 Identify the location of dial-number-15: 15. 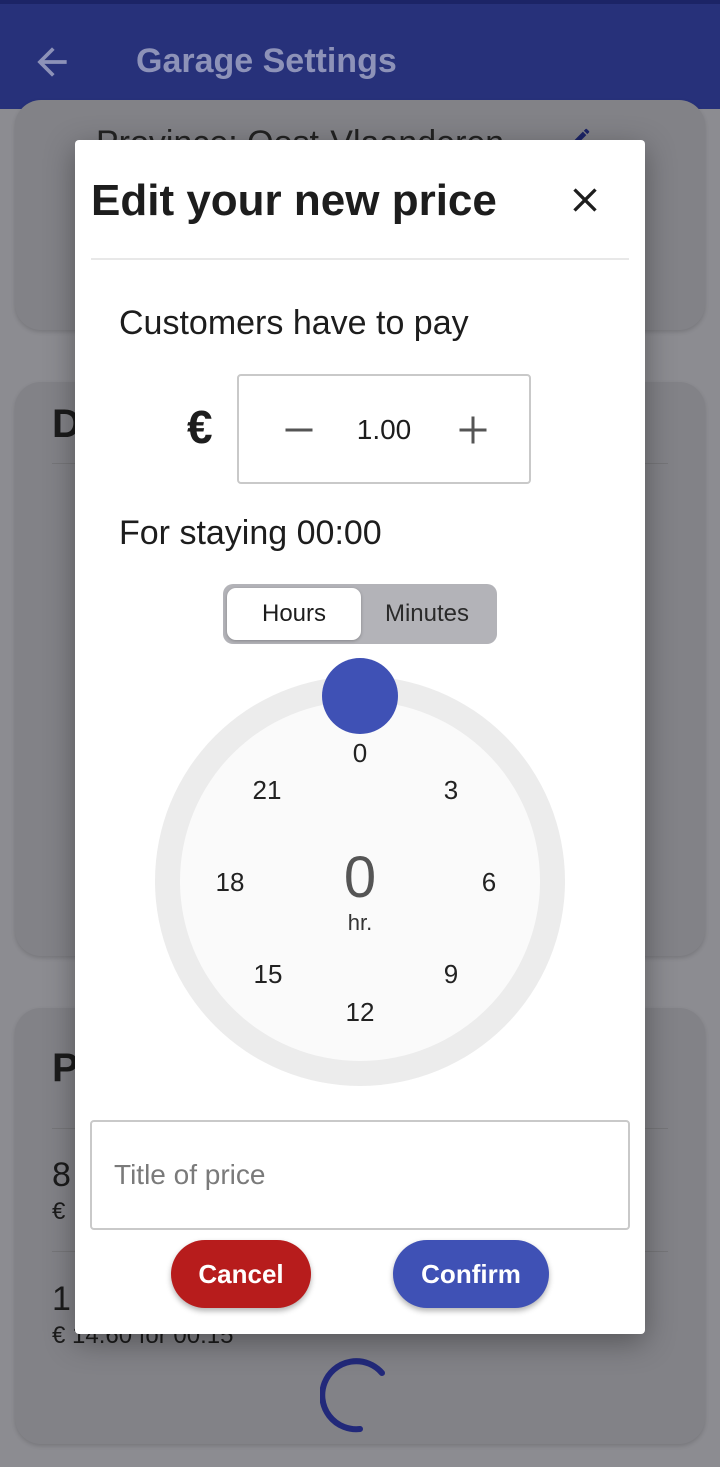
(268, 974).